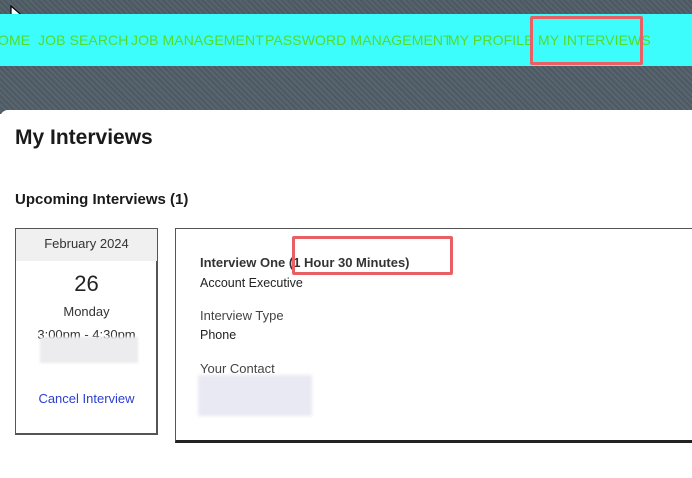  What do you see at coordinates (218, 335) in the screenshot?
I see `interview-type-value: Phone` at bounding box center [218, 335].